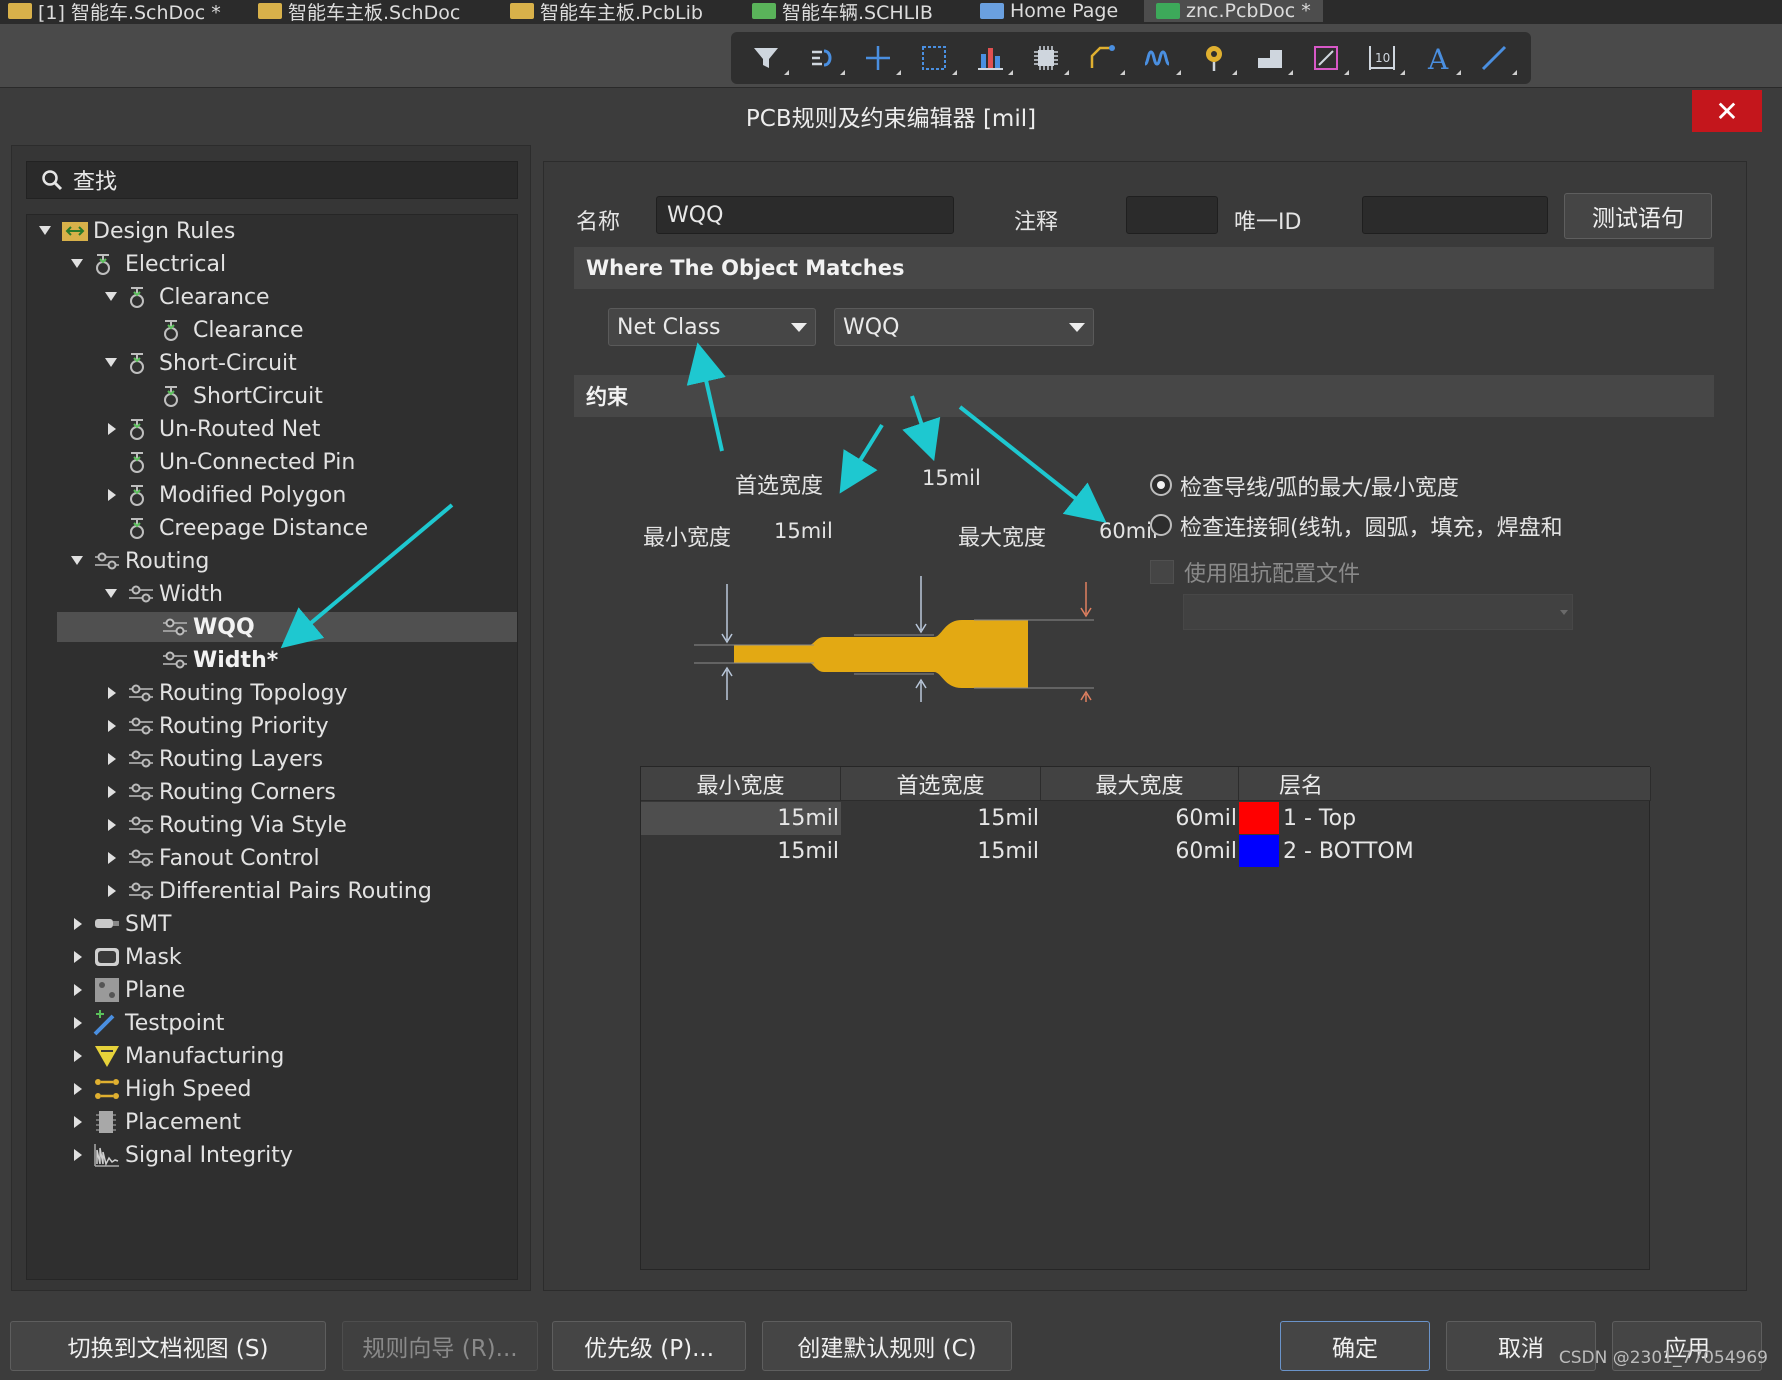 The height and width of the screenshot is (1380, 1782). I want to click on arrow-to-preferred-label, so click(861, 458).